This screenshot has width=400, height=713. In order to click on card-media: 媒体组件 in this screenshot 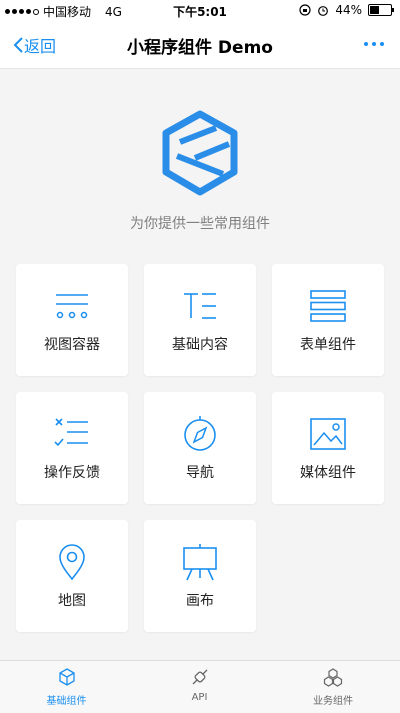, I will do `click(328, 448)`.